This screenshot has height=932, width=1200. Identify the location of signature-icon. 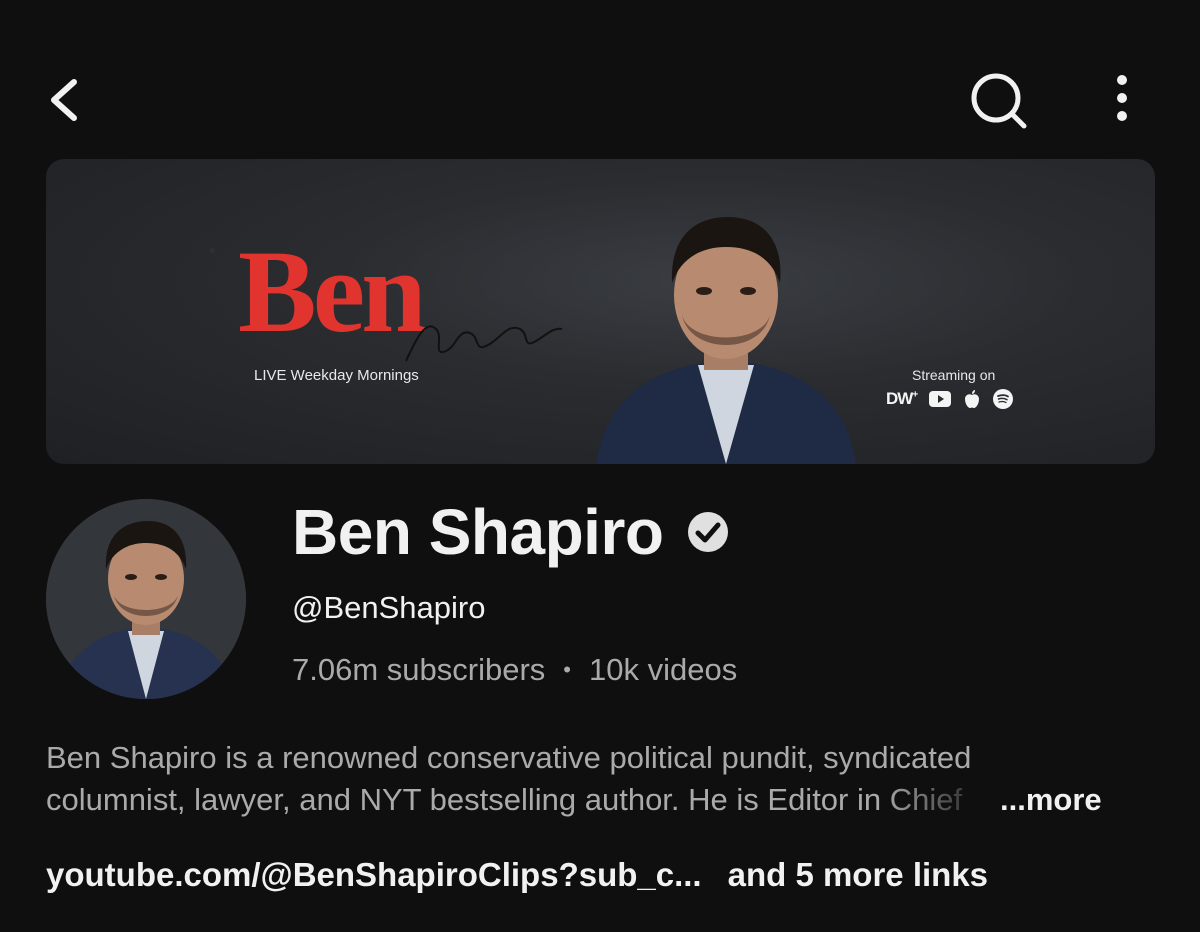
(484, 343).